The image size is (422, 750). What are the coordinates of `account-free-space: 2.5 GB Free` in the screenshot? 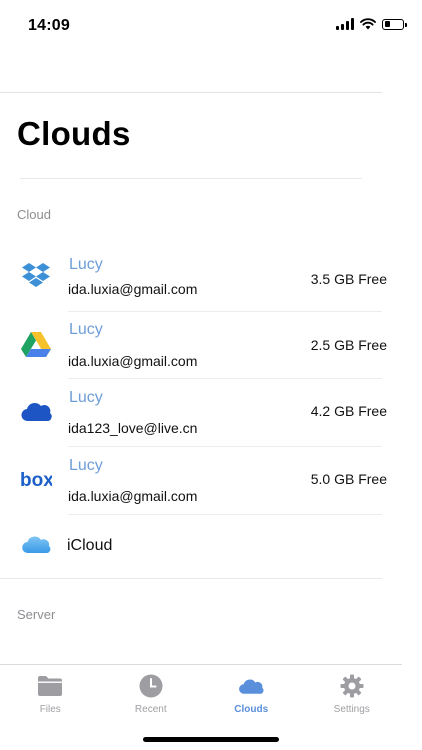 It's located at (348, 345).